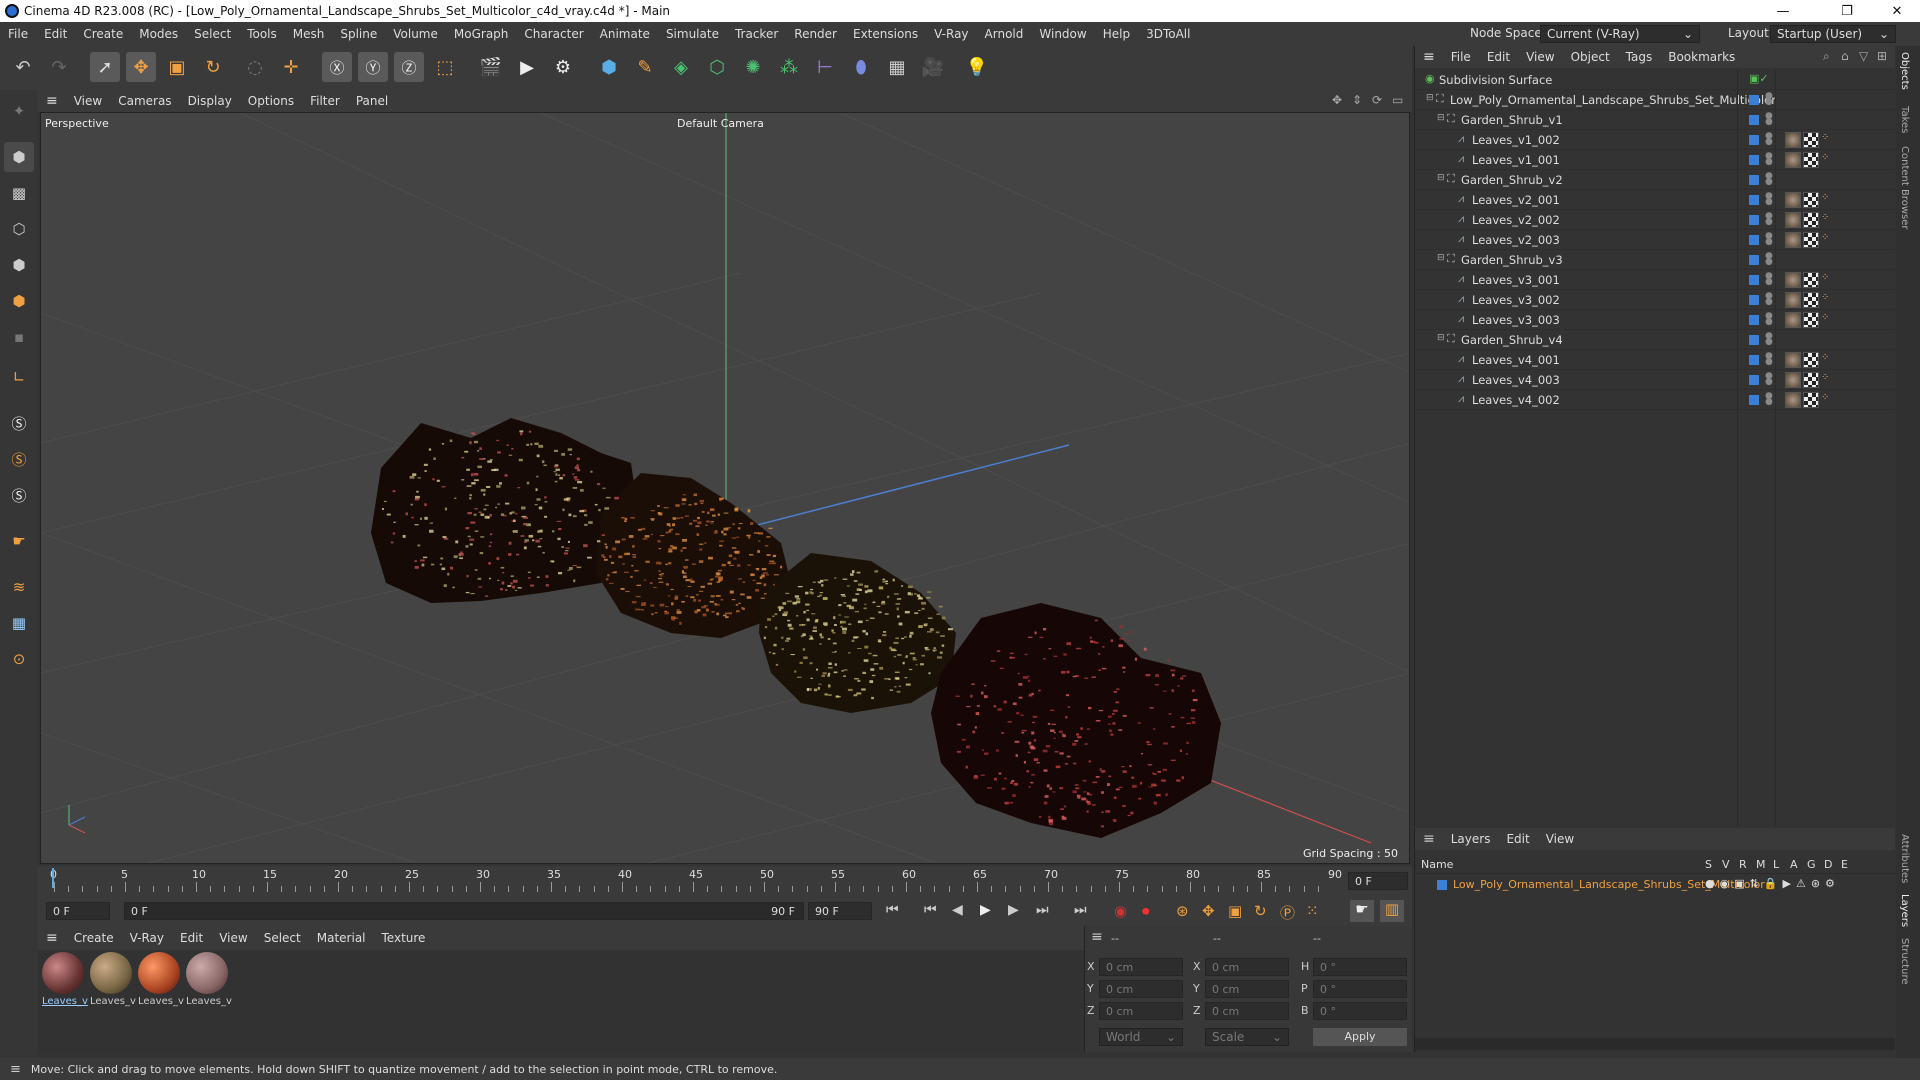  I want to click on object-row: ⩘ Leaves_v3_001 ● ● ⁘, so click(1655, 280).